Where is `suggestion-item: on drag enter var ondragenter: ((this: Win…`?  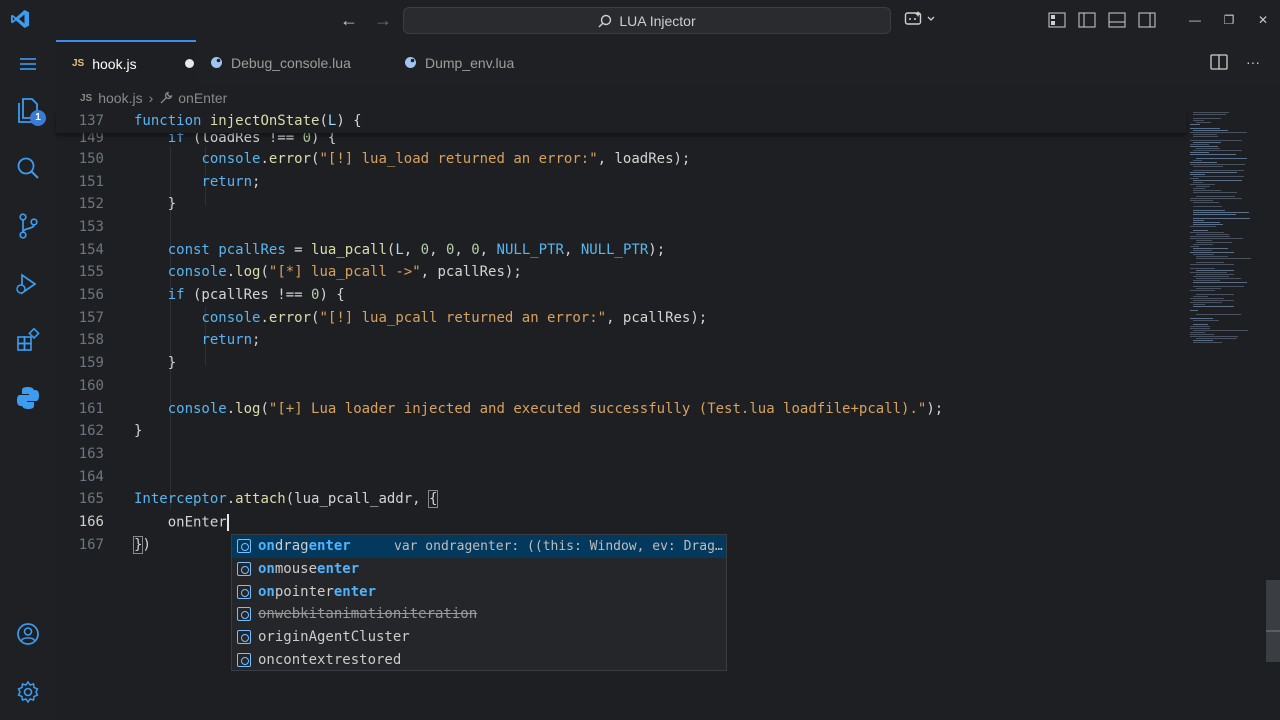 suggestion-item: on drag enter var ondragenter: ((this: Win… is located at coordinates (479, 546).